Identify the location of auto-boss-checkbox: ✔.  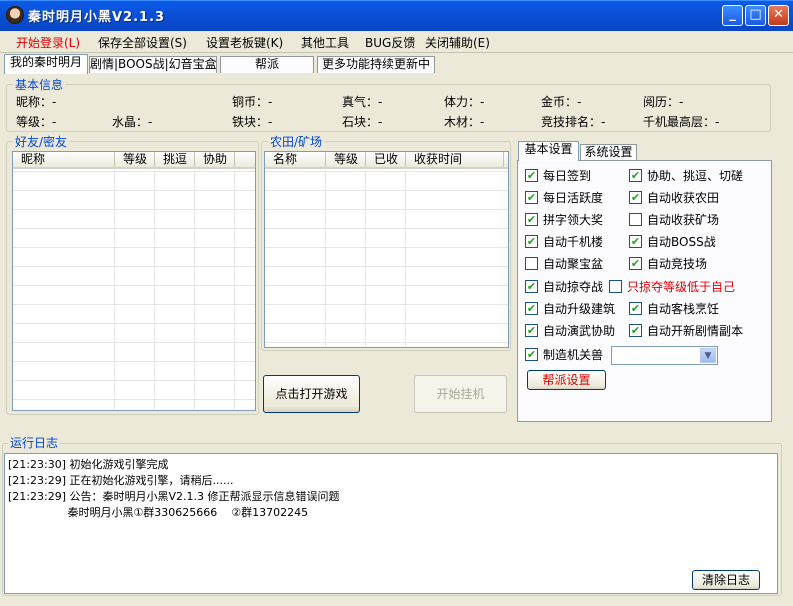
(635, 241).